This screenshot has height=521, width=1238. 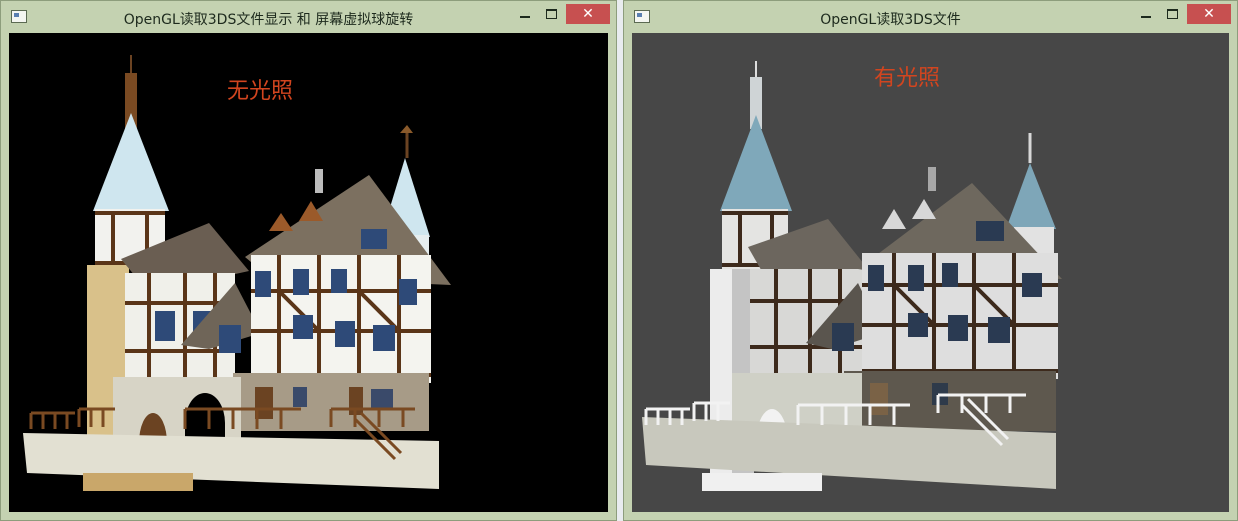 I want to click on lighting-label: 无光照, so click(x=260, y=91).